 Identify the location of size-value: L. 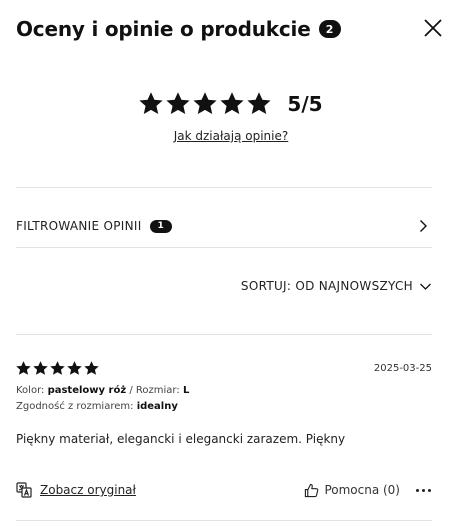
(186, 390).